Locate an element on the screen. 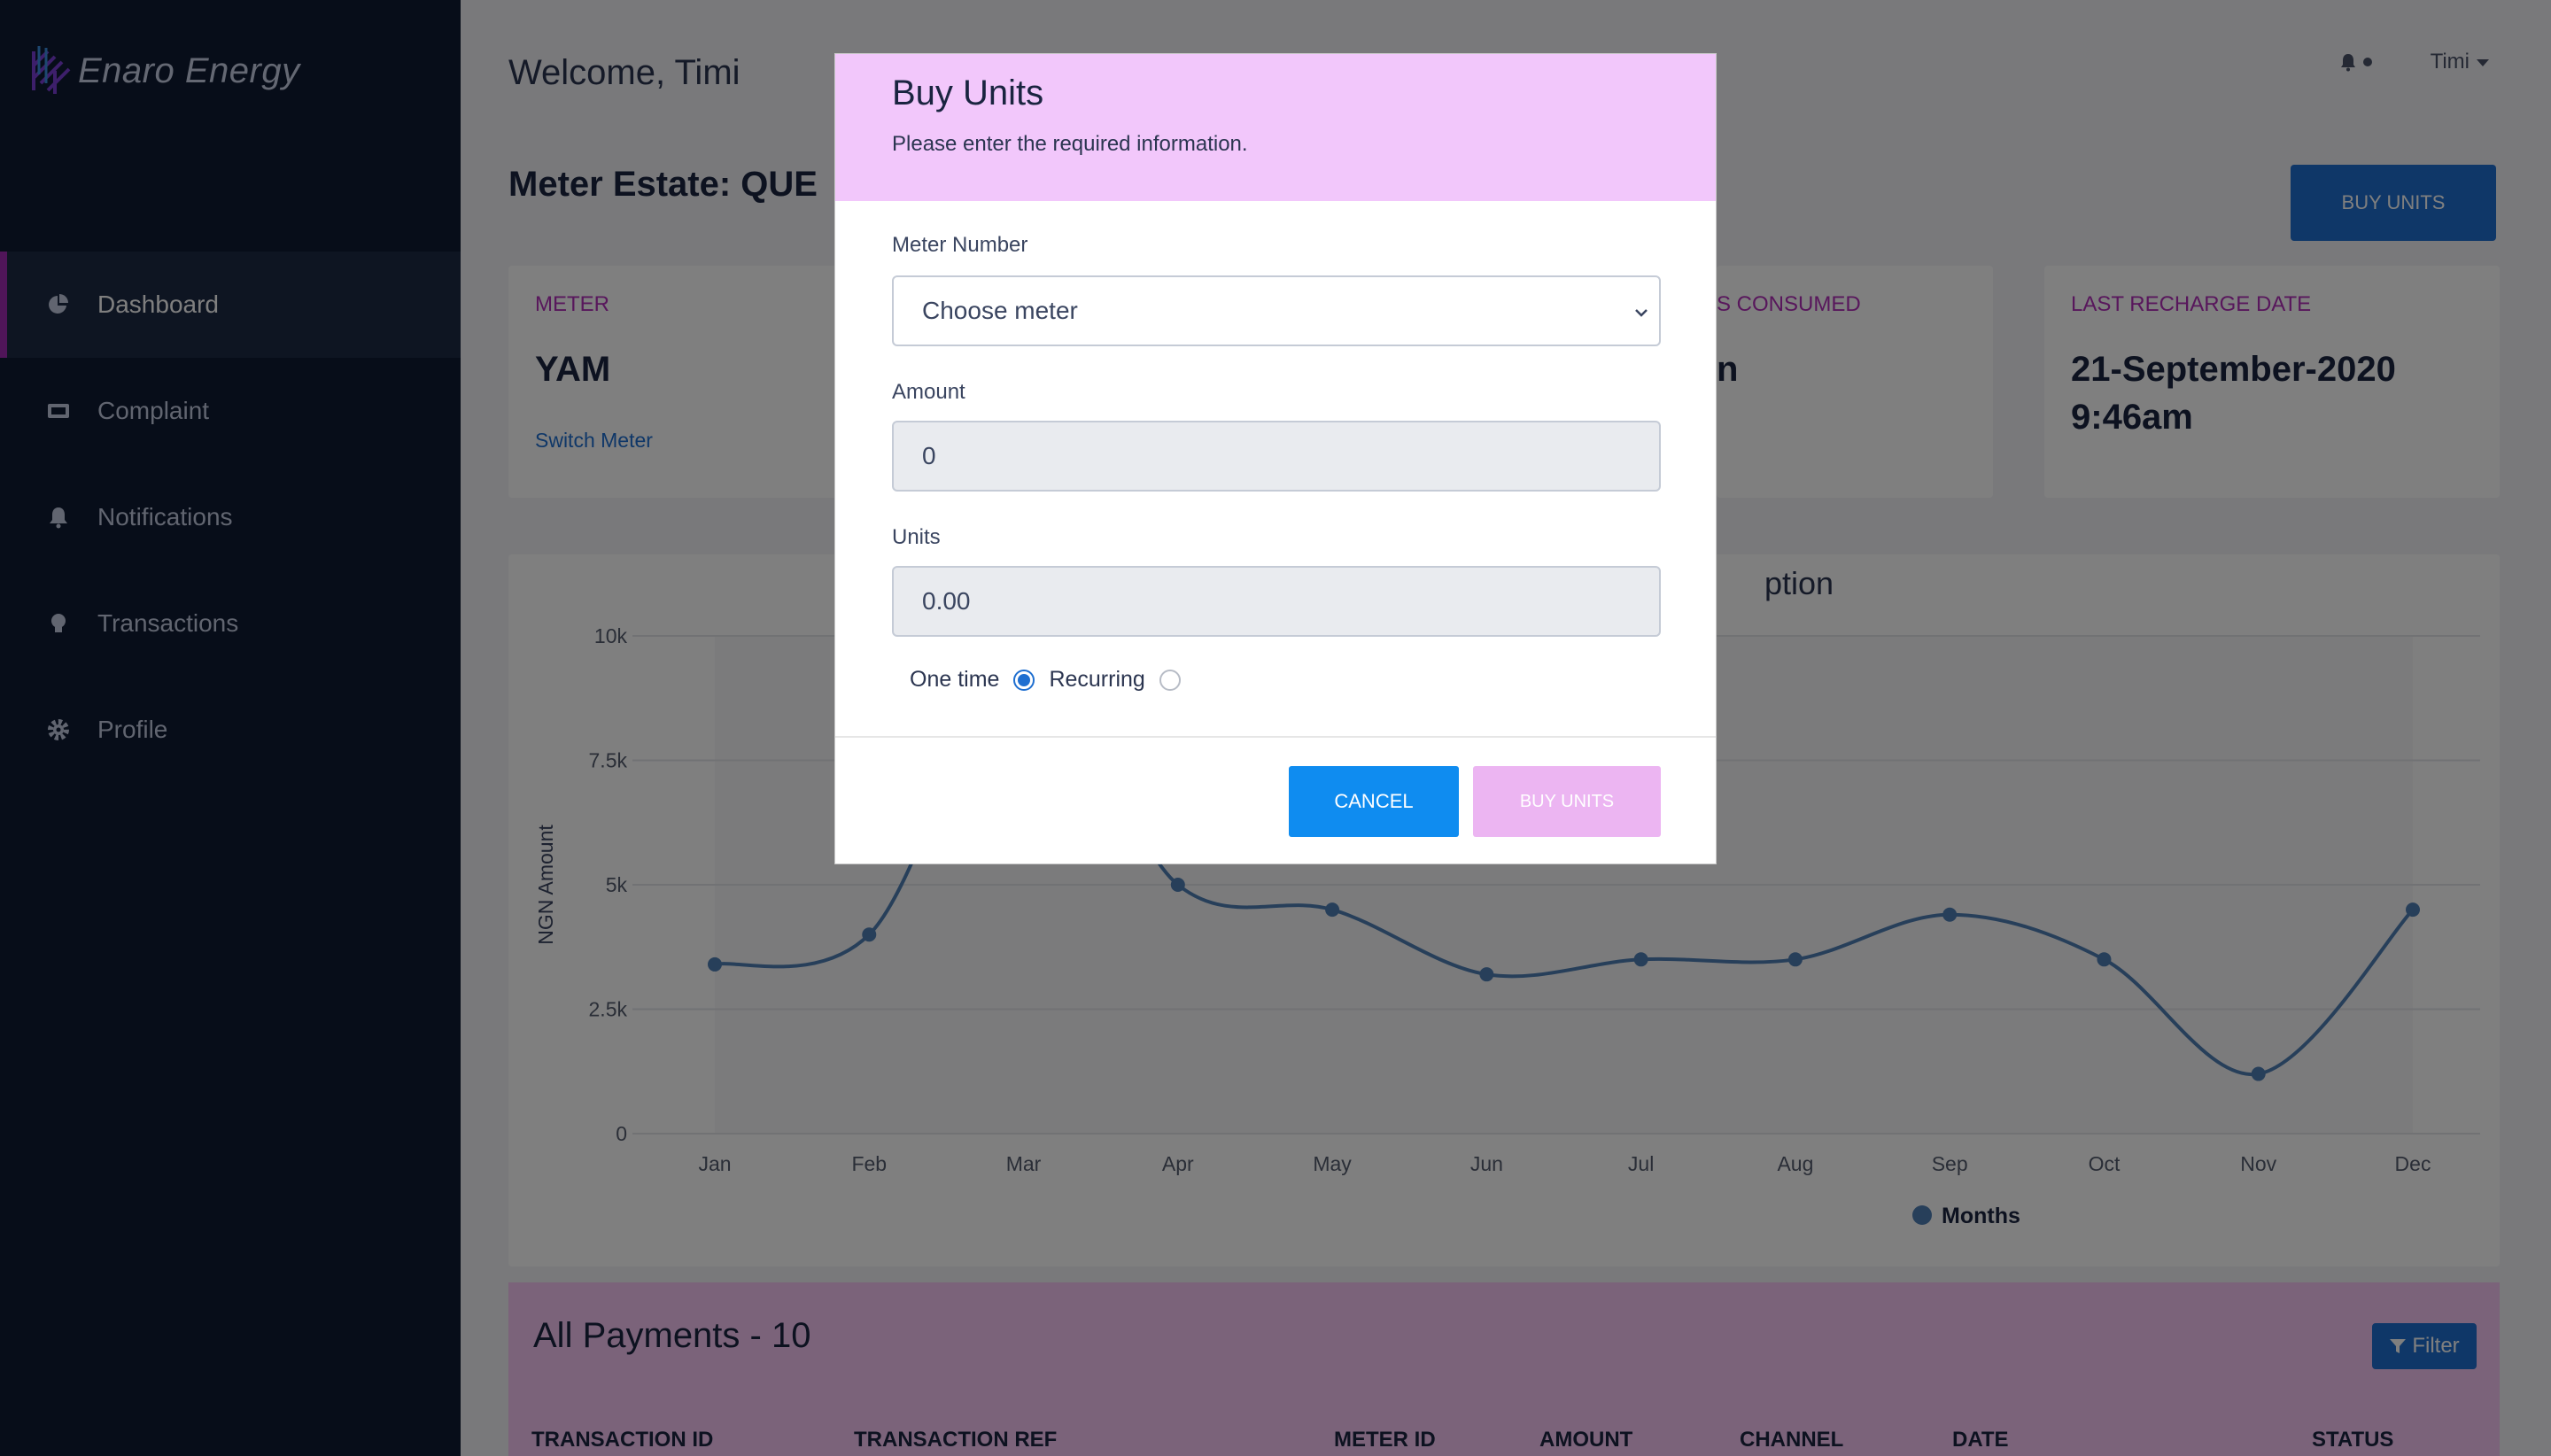 Image resolution: width=2551 pixels, height=1456 pixels. modal-title: Buy Units is located at coordinates (968, 93).